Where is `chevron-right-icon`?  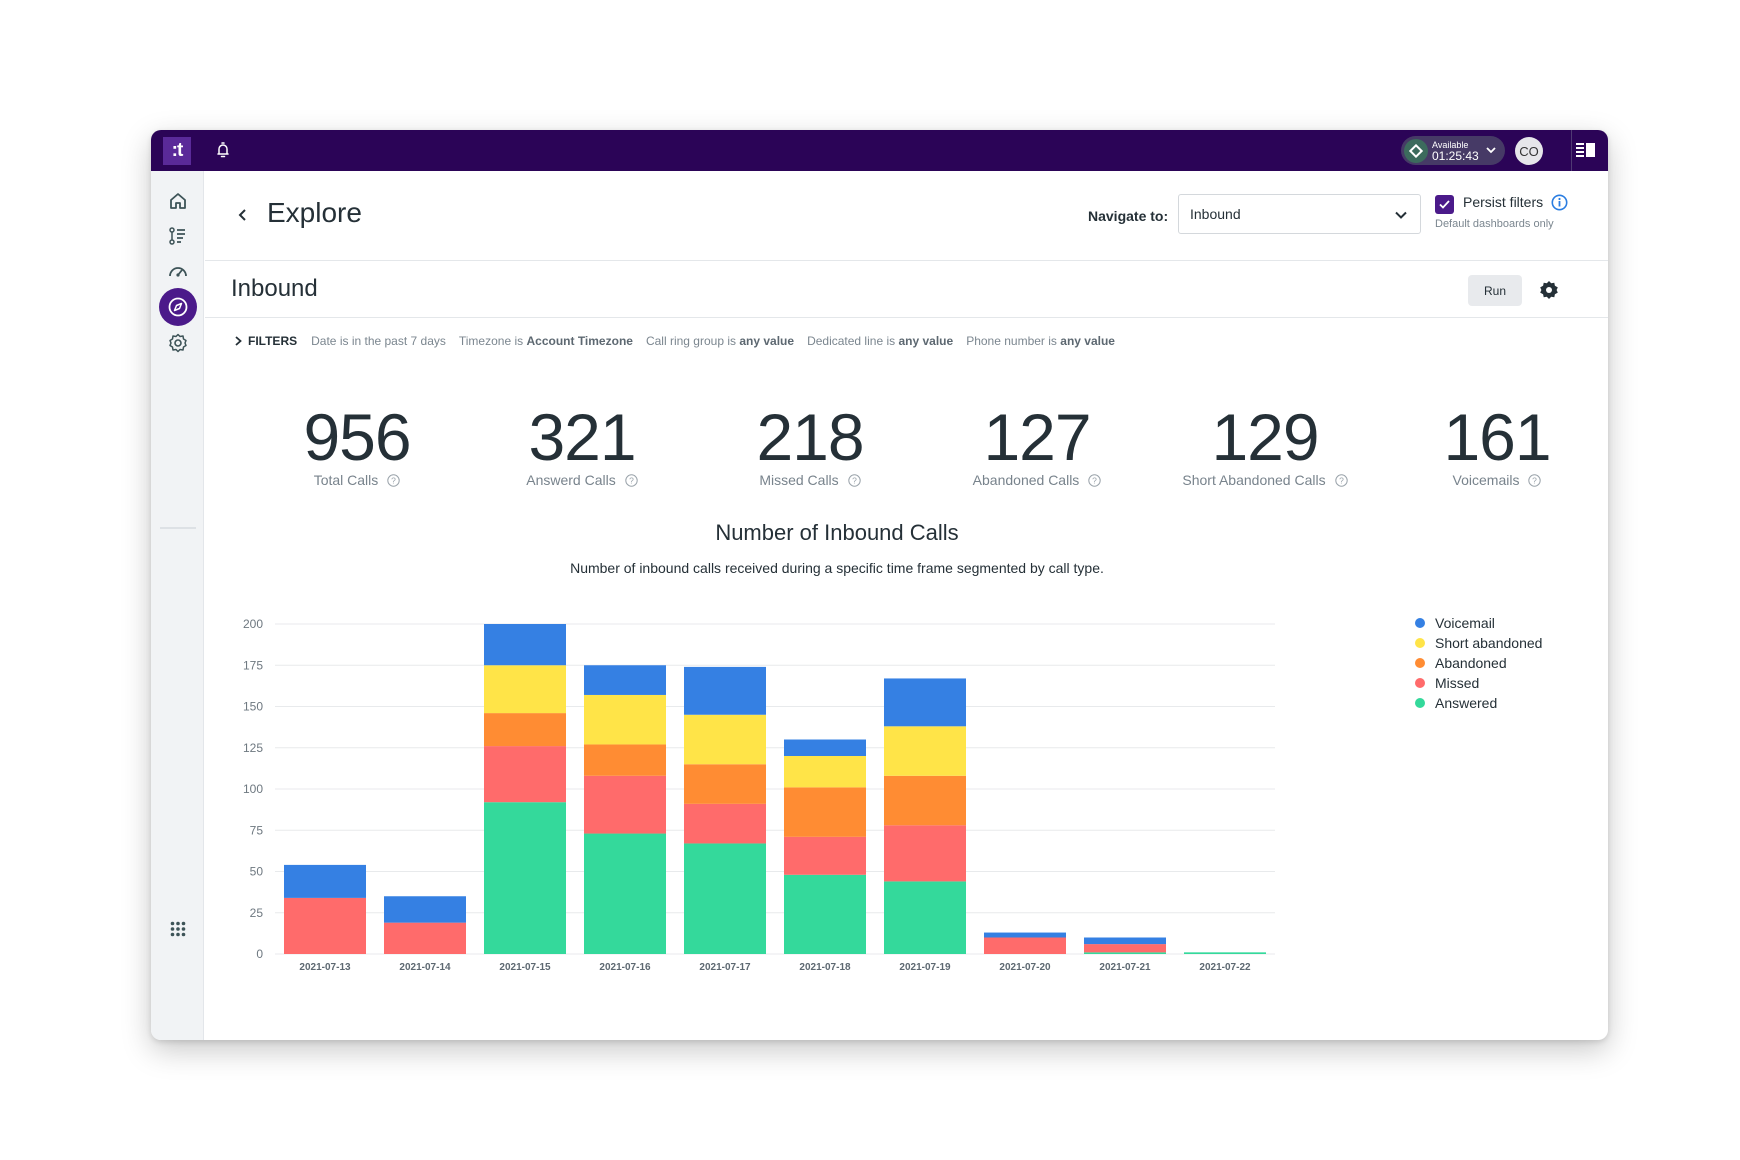 chevron-right-icon is located at coordinates (238, 341).